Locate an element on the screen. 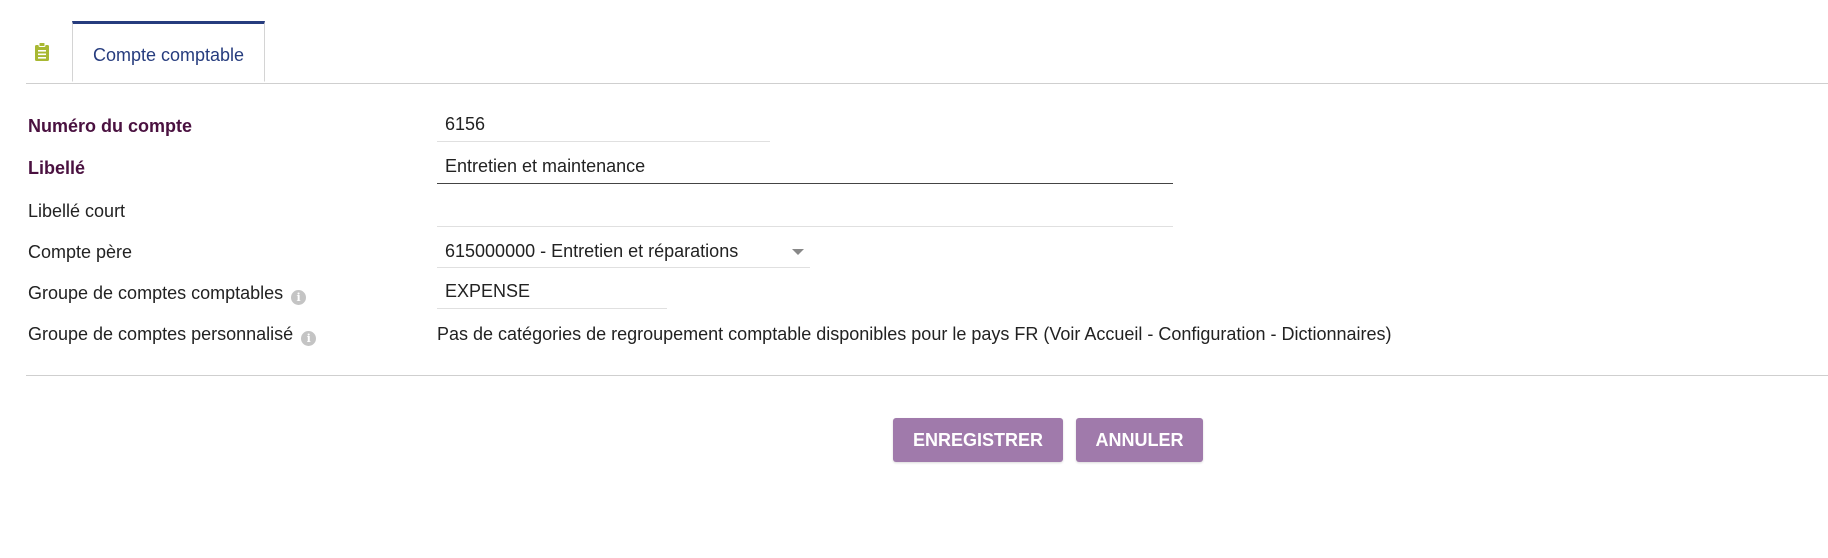 The image size is (1828, 558). label-label: Libellé is located at coordinates (57, 168).